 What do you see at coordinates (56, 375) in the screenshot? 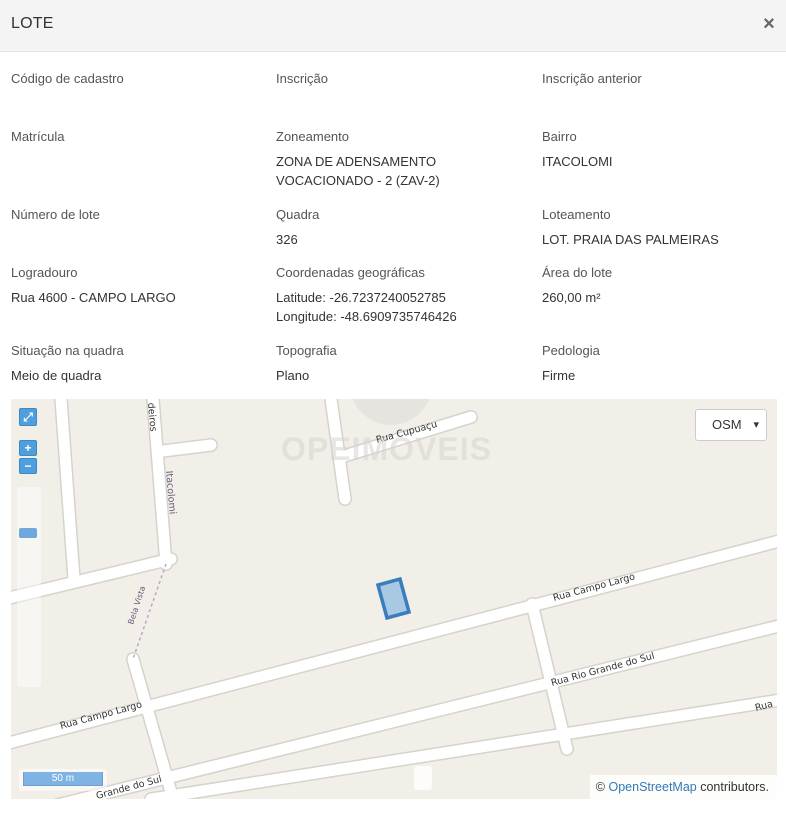
I see `field-value: Meio de quadra` at bounding box center [56, 375].